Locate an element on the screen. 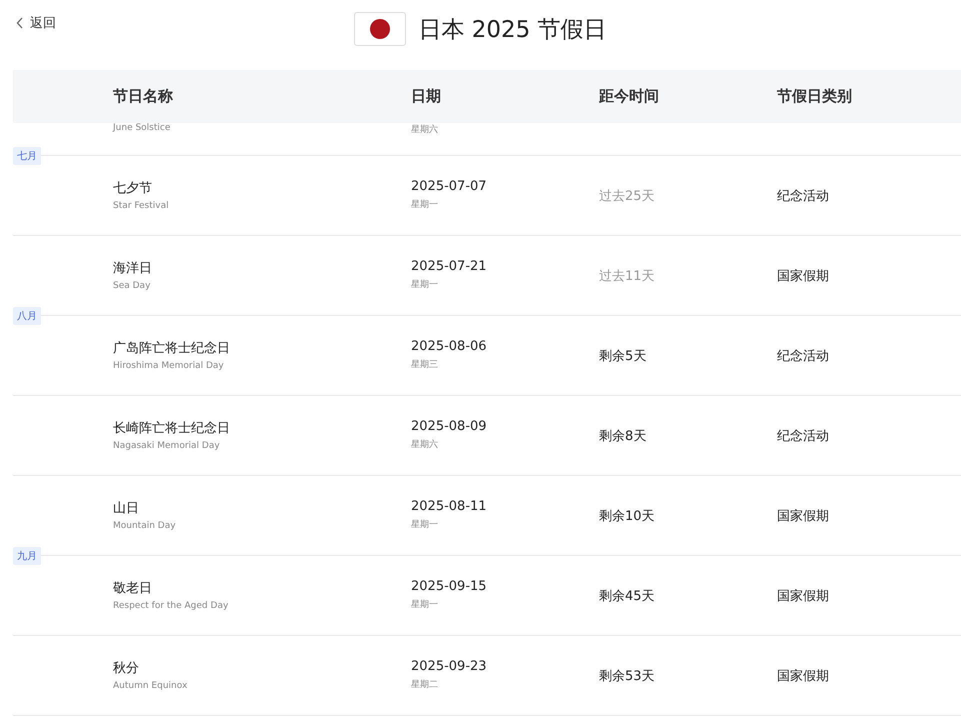 The image size is (961, 719). holiday-date: 2025-08-09 is located at coordinates (449, 426).